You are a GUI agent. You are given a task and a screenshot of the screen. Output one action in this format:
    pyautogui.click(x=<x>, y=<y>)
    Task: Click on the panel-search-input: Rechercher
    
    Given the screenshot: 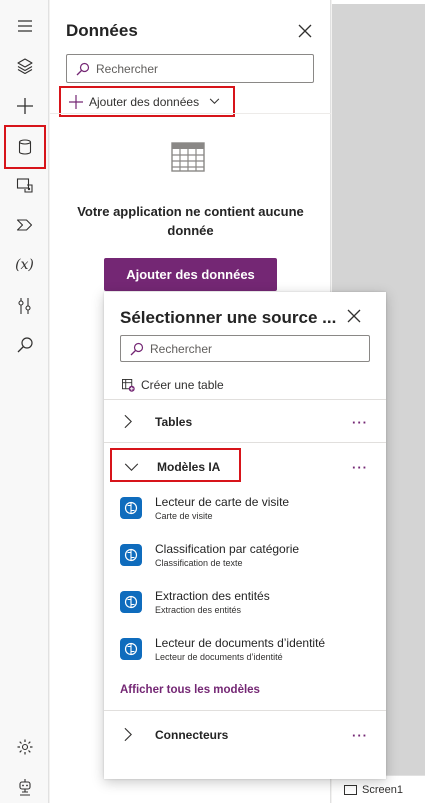 What is the action you would take?
    pyautogui.click(x=190, y=68)
    